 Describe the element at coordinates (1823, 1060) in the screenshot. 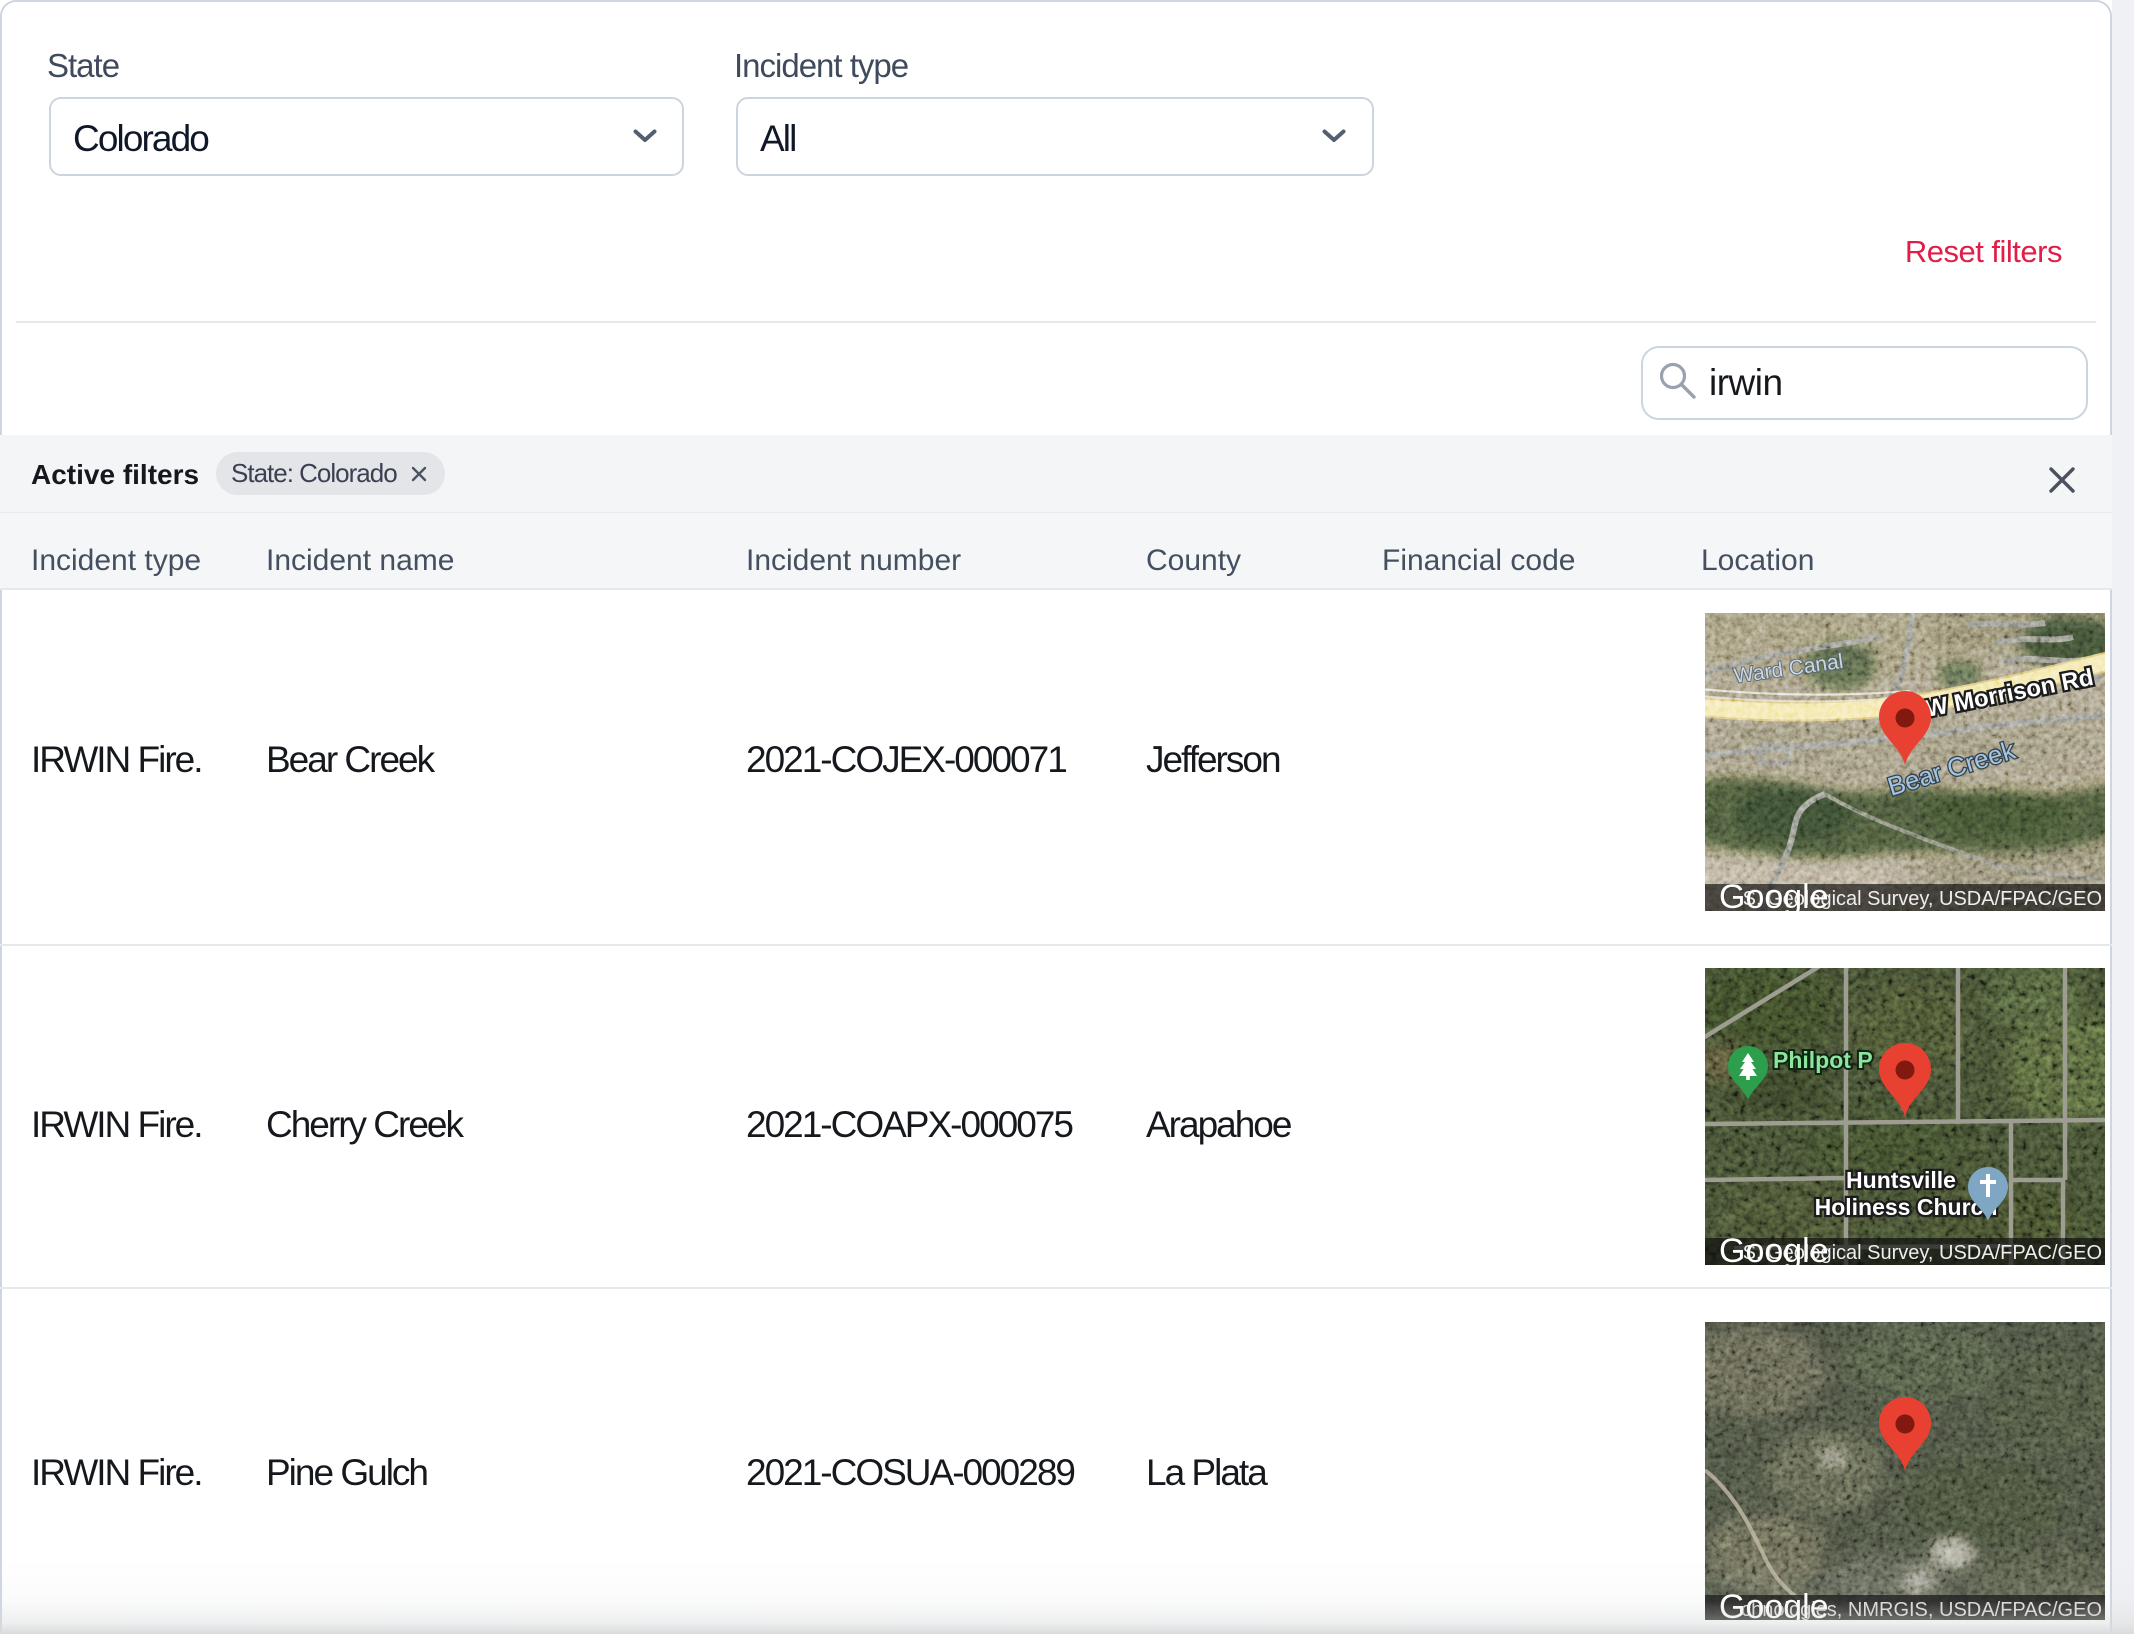

I see `svg-text: Philpot P` at that location.